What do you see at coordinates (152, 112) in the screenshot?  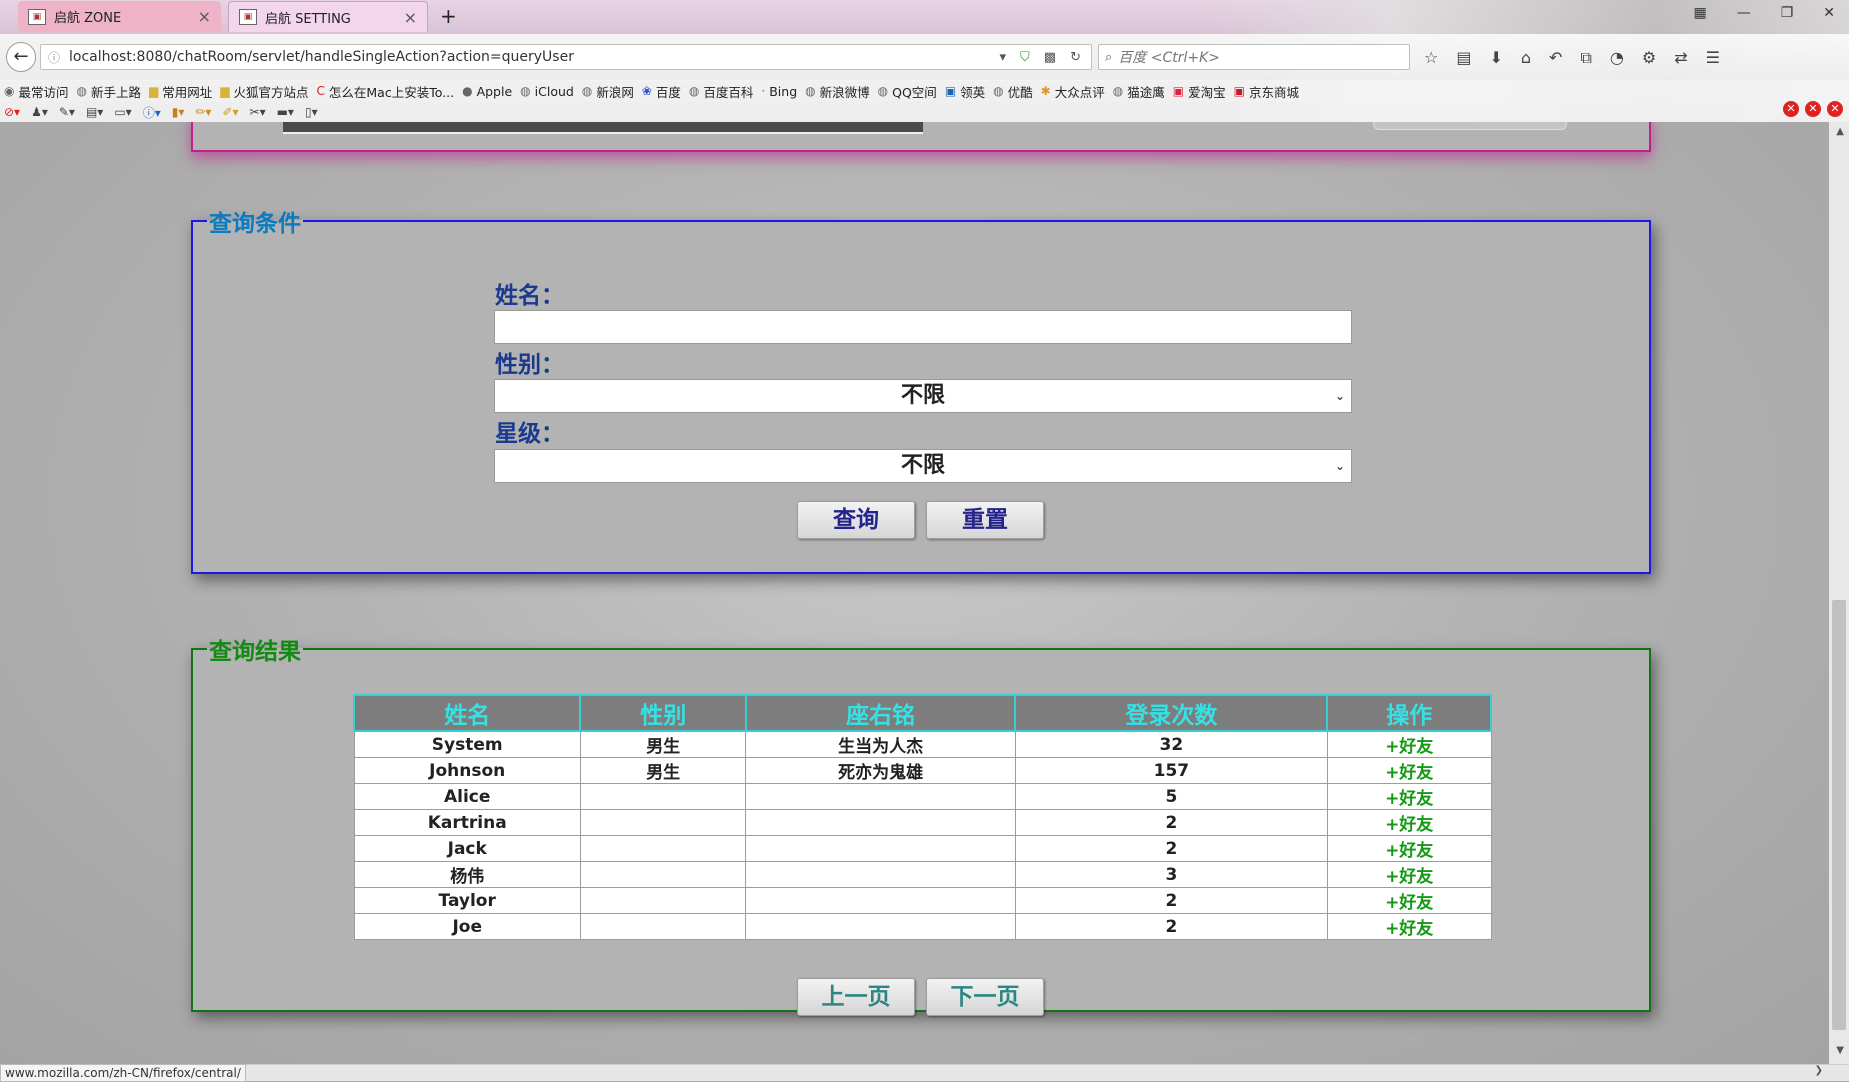 I see `info-circle-icon: ⓘ▾` at bounding box center [152, 112].